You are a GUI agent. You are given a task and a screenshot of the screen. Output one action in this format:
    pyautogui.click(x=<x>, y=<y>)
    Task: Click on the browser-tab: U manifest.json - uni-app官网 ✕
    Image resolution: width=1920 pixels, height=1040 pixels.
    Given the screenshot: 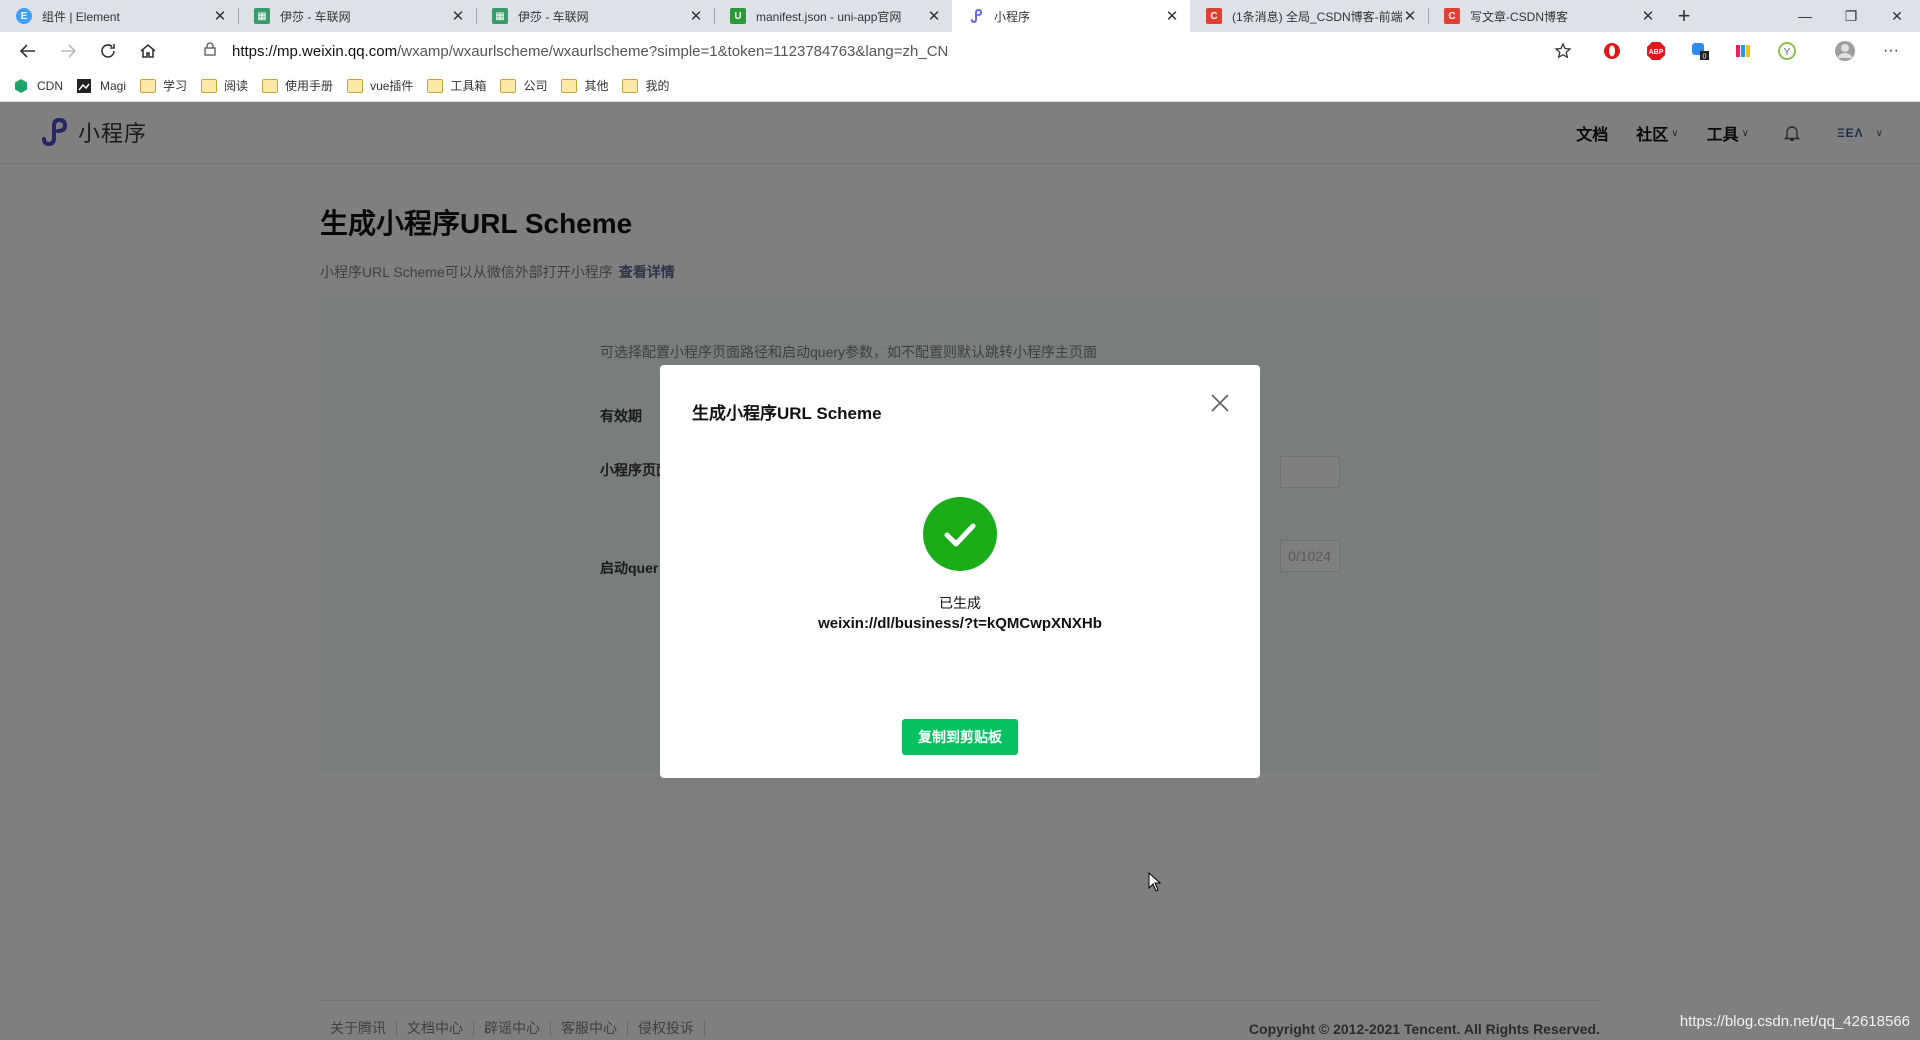 What is the action you would take?
    pyautogui.click(x=833, y=16)
    